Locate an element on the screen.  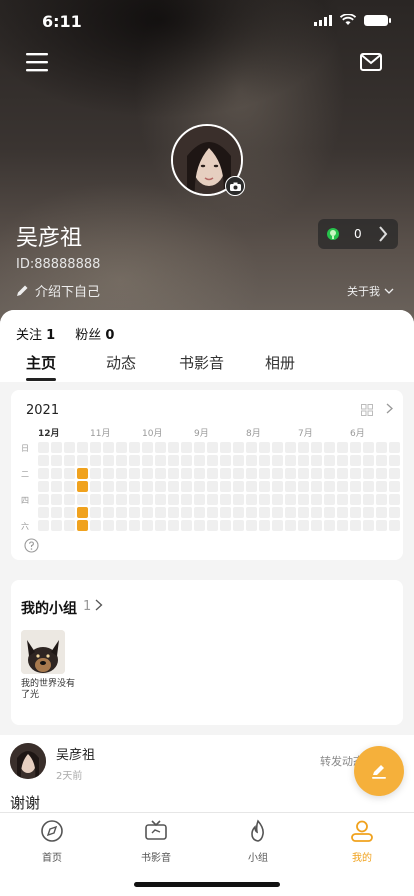
compose-button is located at coordinates (379, 771).